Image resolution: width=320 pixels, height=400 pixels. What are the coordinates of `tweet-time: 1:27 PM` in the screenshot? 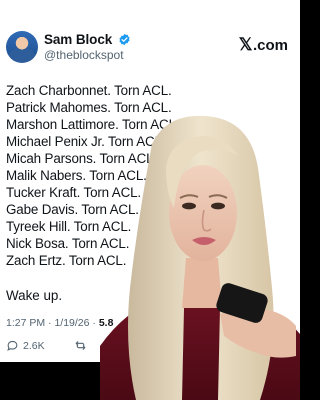 It's located at (25, 323).